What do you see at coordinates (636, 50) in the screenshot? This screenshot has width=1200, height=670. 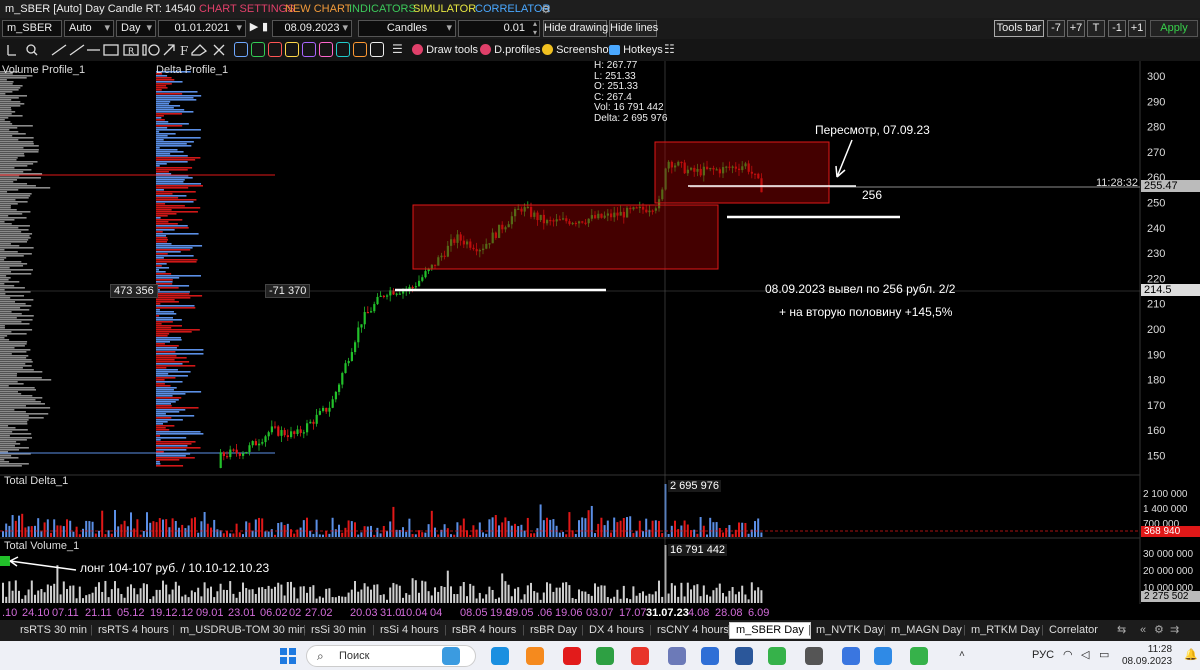 I see `hotkeys-button: Hotkeys` at bounding box center [636, 50].